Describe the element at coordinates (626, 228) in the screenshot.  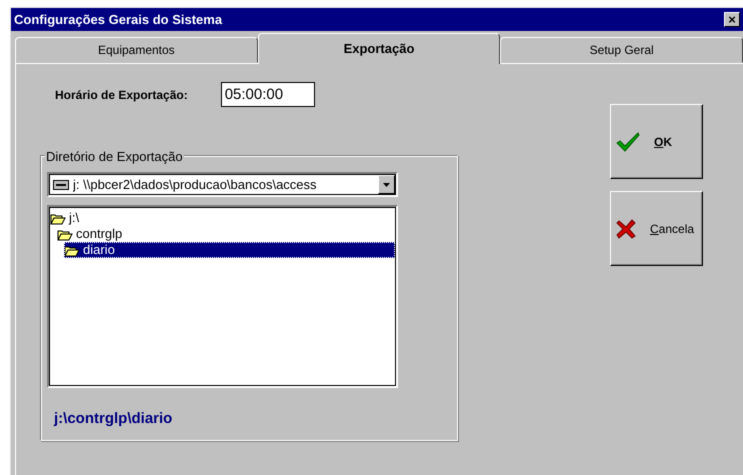
I see `close-x-icon` at that location.